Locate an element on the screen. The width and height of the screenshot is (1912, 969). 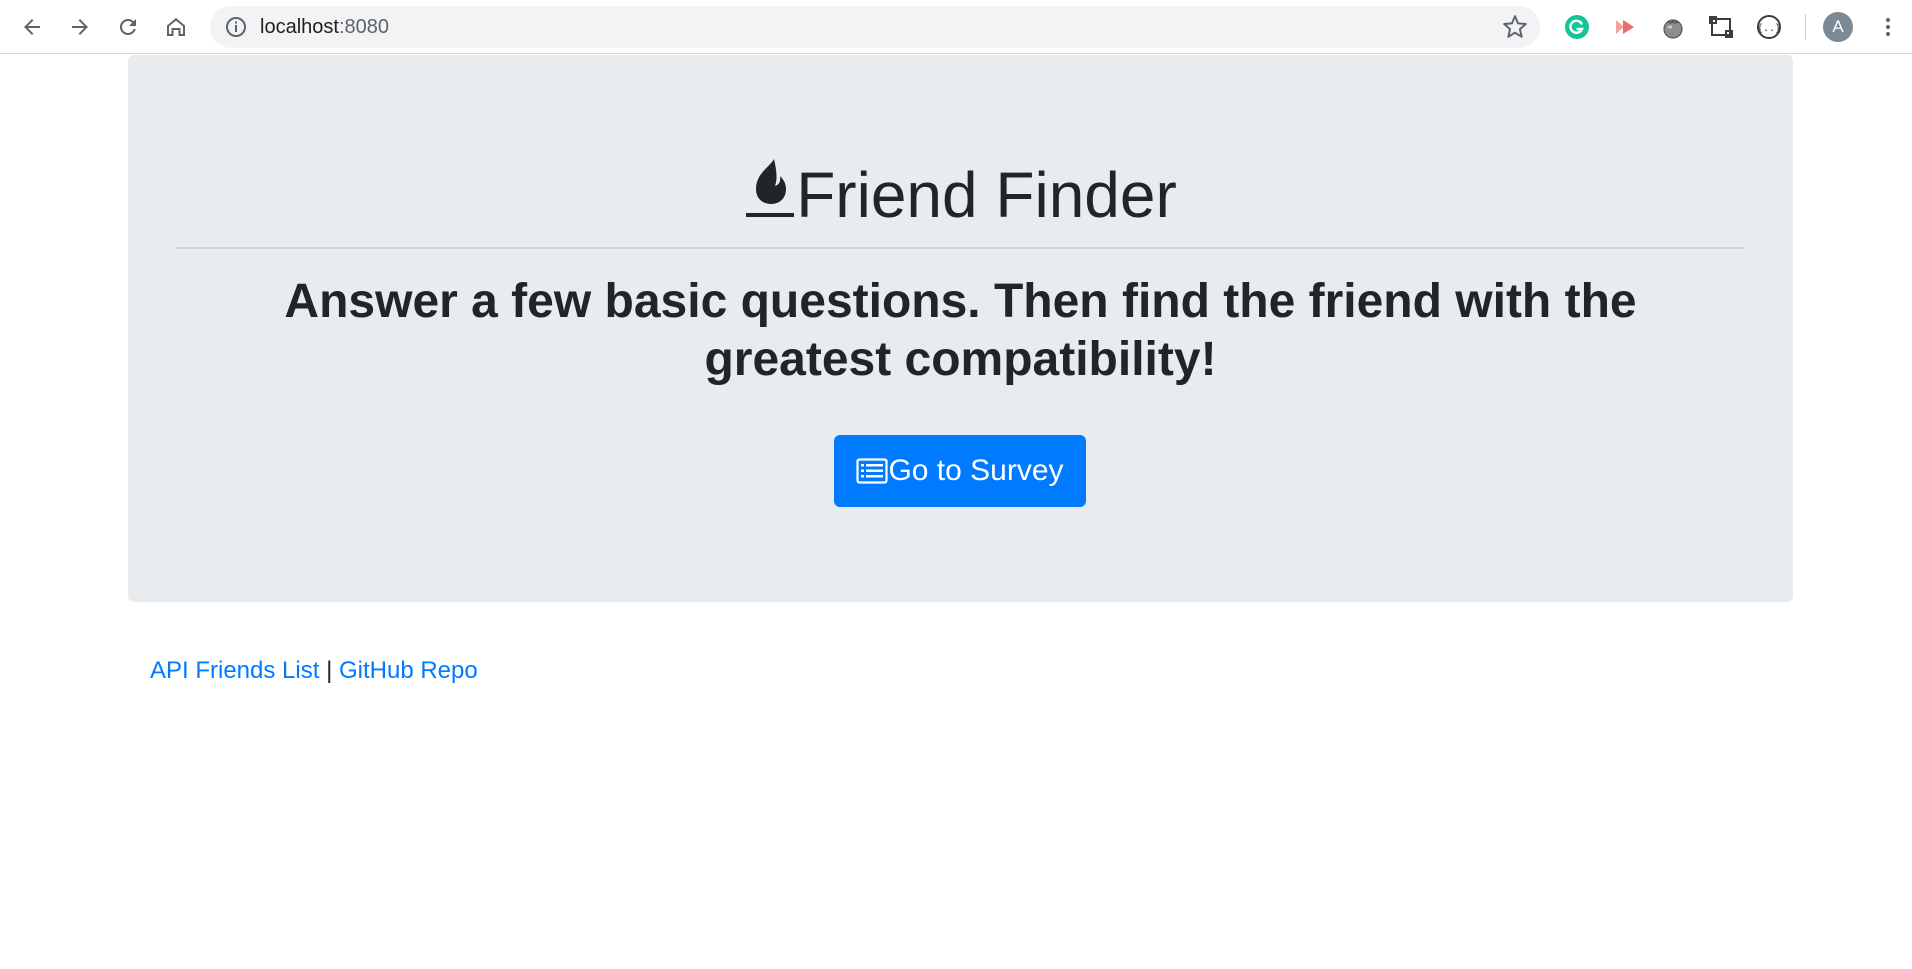
screenshot-extension is located at coordinates (1721, 27).